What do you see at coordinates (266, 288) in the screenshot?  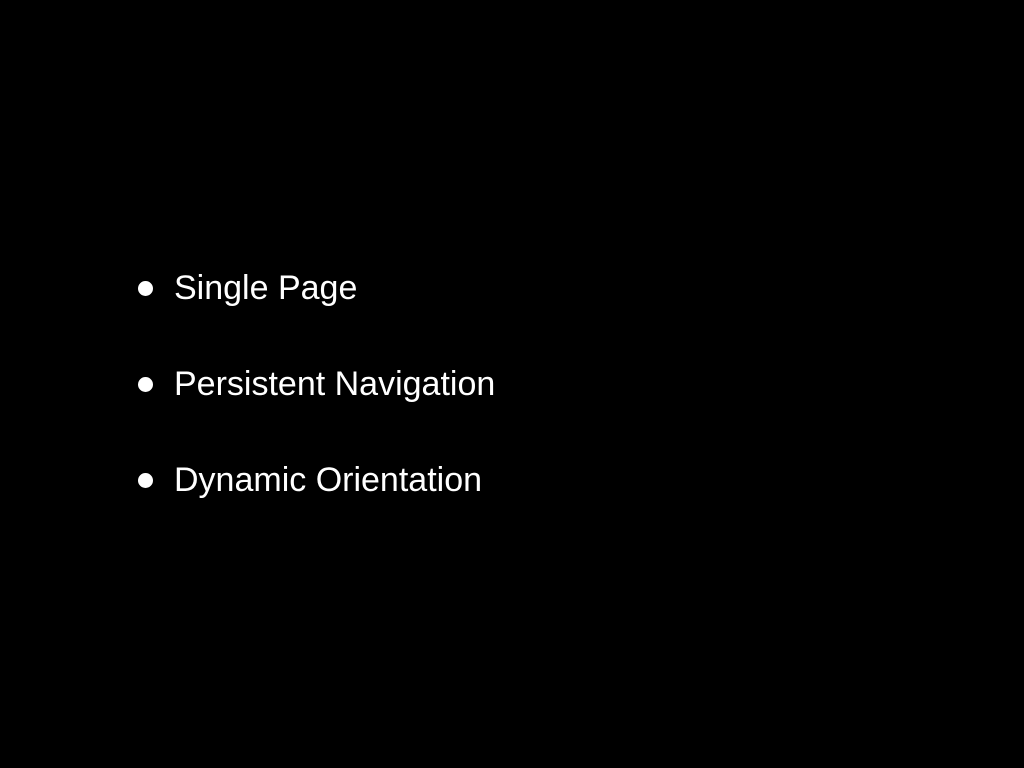 I see `bullet-label: Single Page` at bounding box center [266, 288].